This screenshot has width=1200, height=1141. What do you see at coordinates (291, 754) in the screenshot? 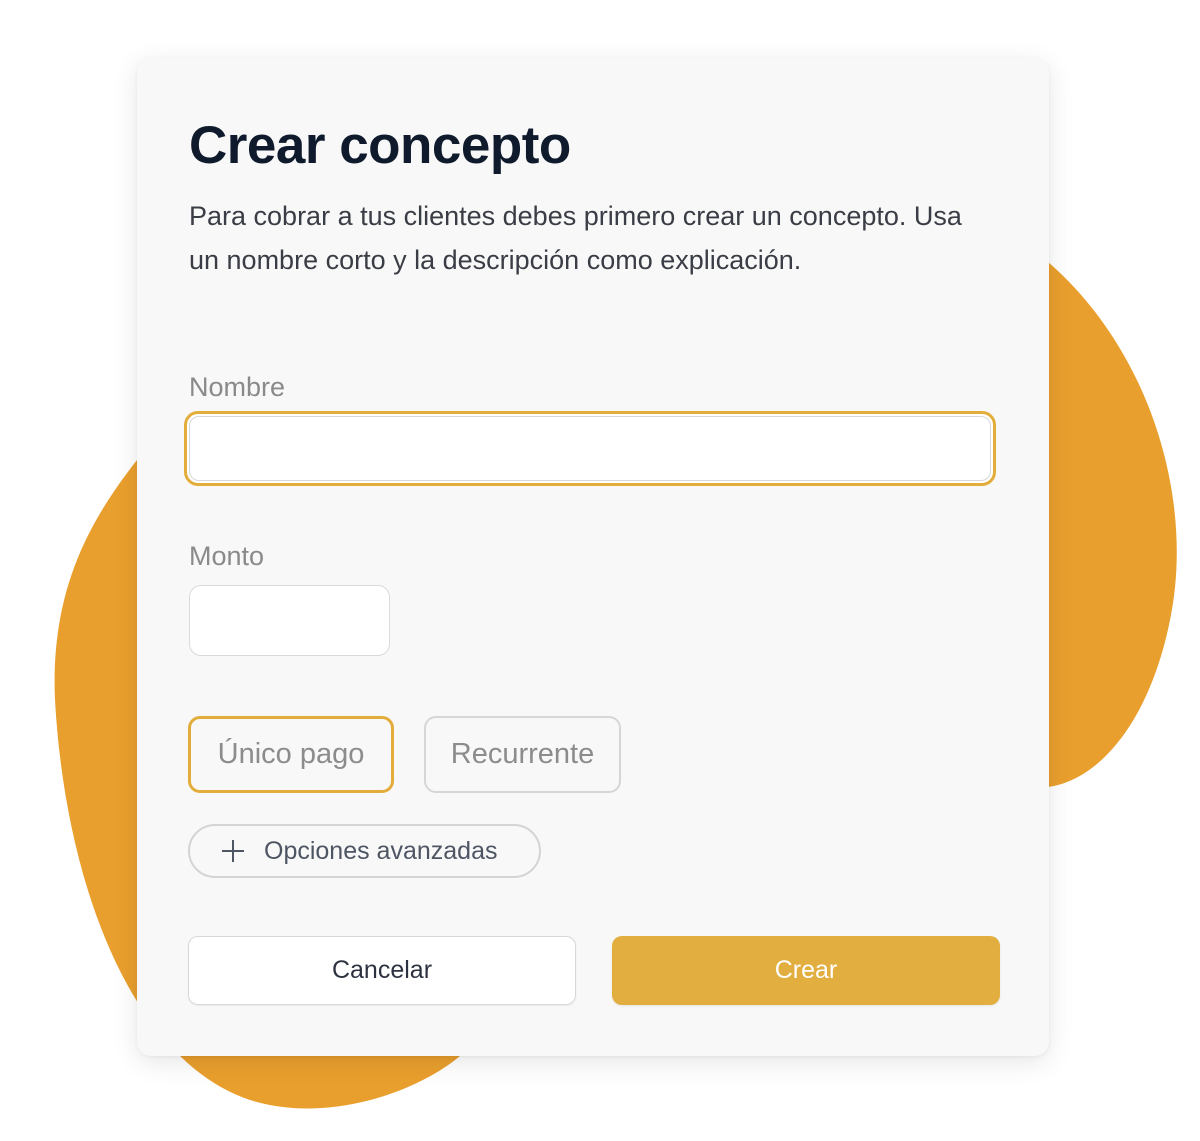
I see `single-payment-option: Único pago` at bounding box center [291, 754].